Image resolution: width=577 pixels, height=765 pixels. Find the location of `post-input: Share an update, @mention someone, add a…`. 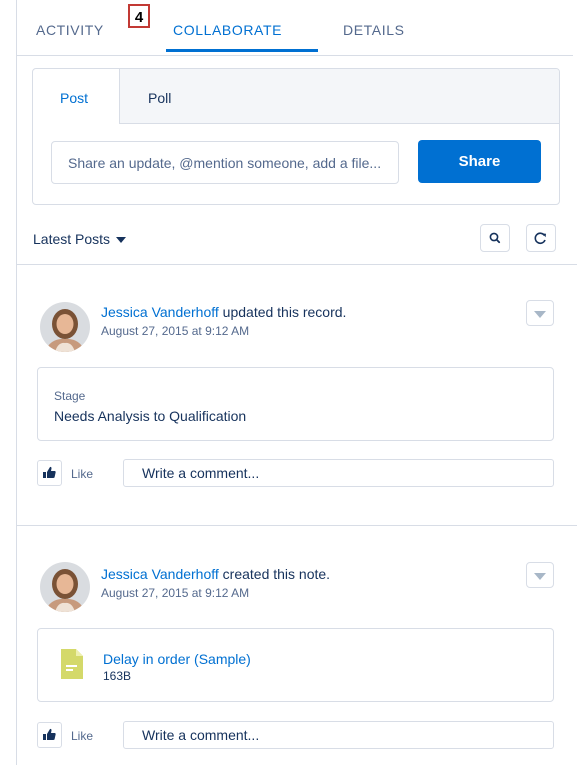

post-input: Share an update, @mention someone, add a… is located at coordinates (225, 162).